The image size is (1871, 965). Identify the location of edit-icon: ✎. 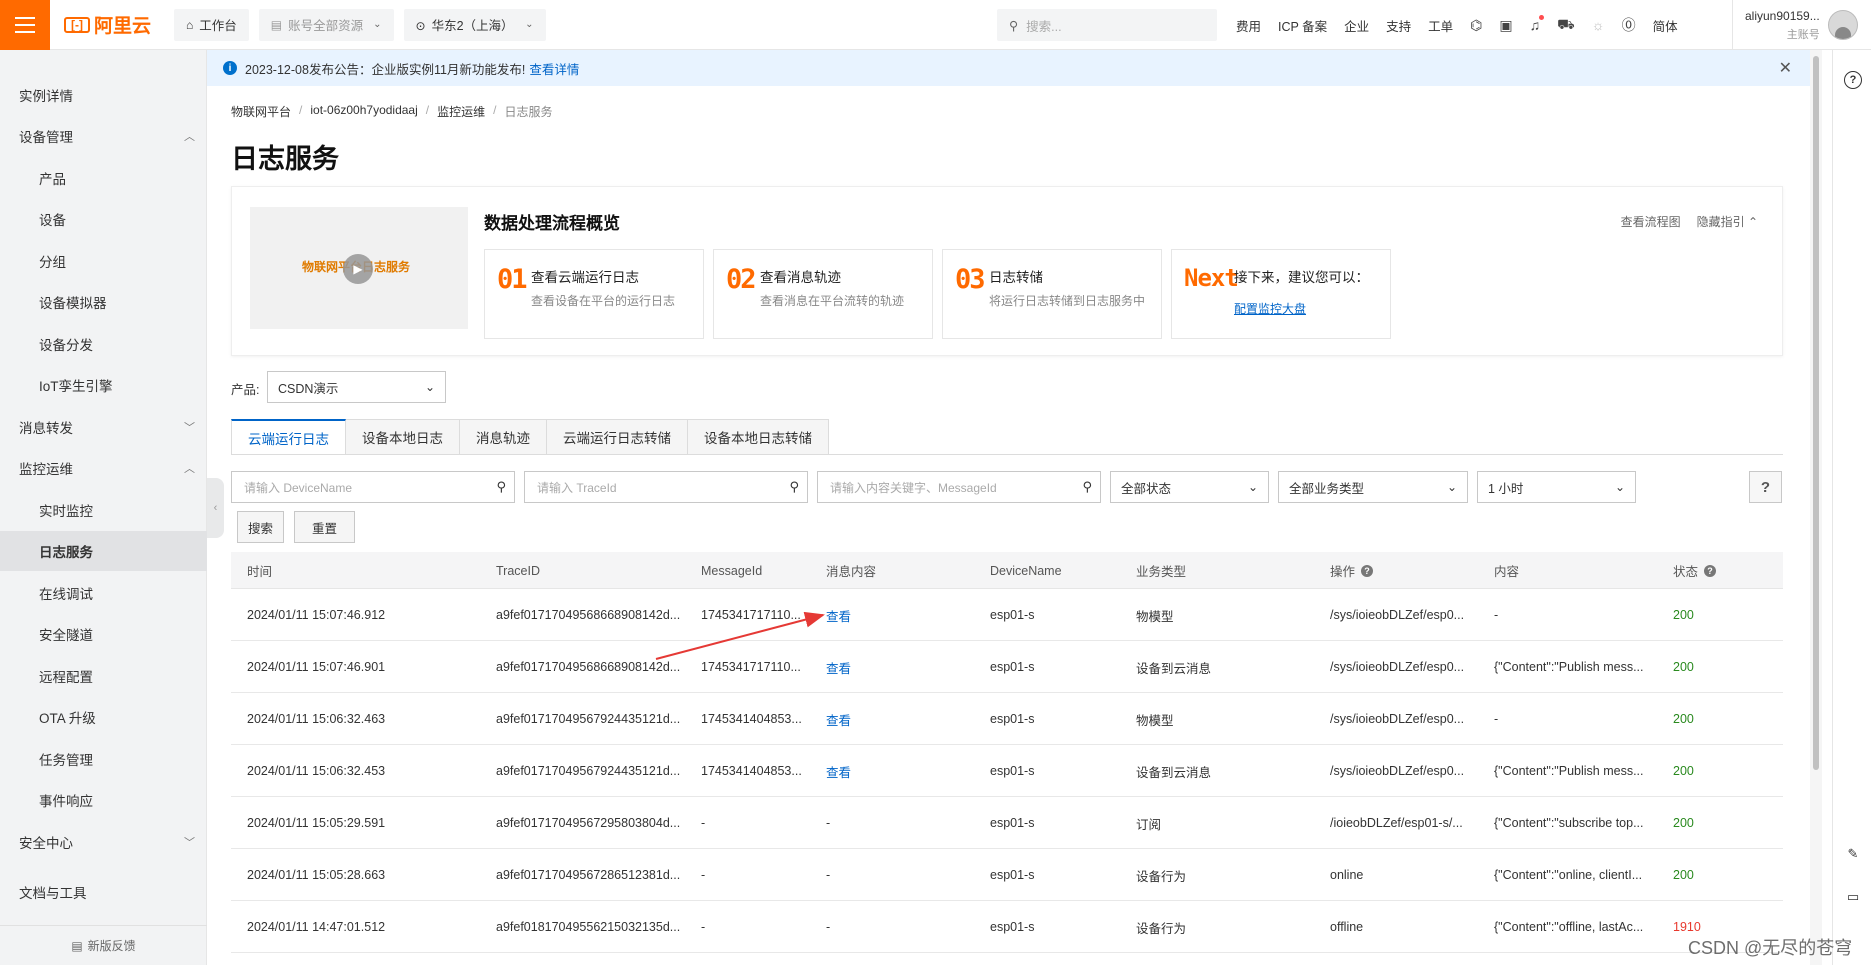
(1853, 854).